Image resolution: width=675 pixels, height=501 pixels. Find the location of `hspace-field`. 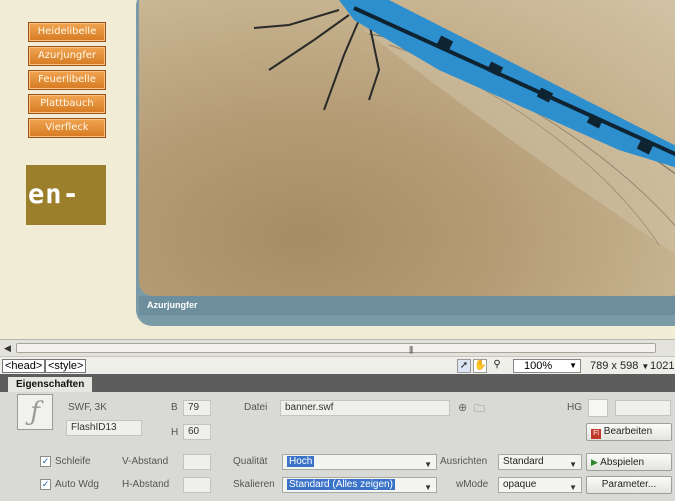

hspace-field is located at coordinates (197, 485).